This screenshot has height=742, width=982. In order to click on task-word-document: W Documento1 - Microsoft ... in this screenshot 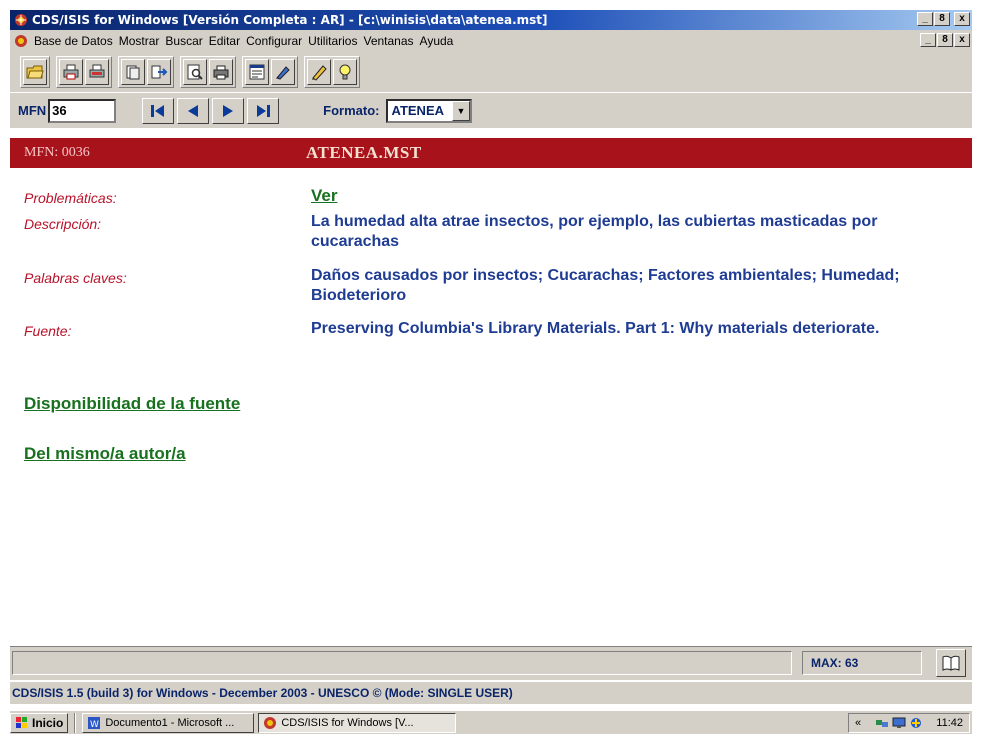, I will do `click(168, 722)`.